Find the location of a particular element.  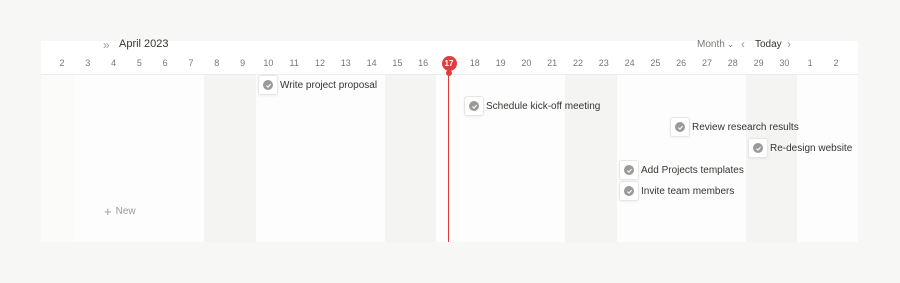

chevron-right-icon: › is located at coordinates (789, 44).